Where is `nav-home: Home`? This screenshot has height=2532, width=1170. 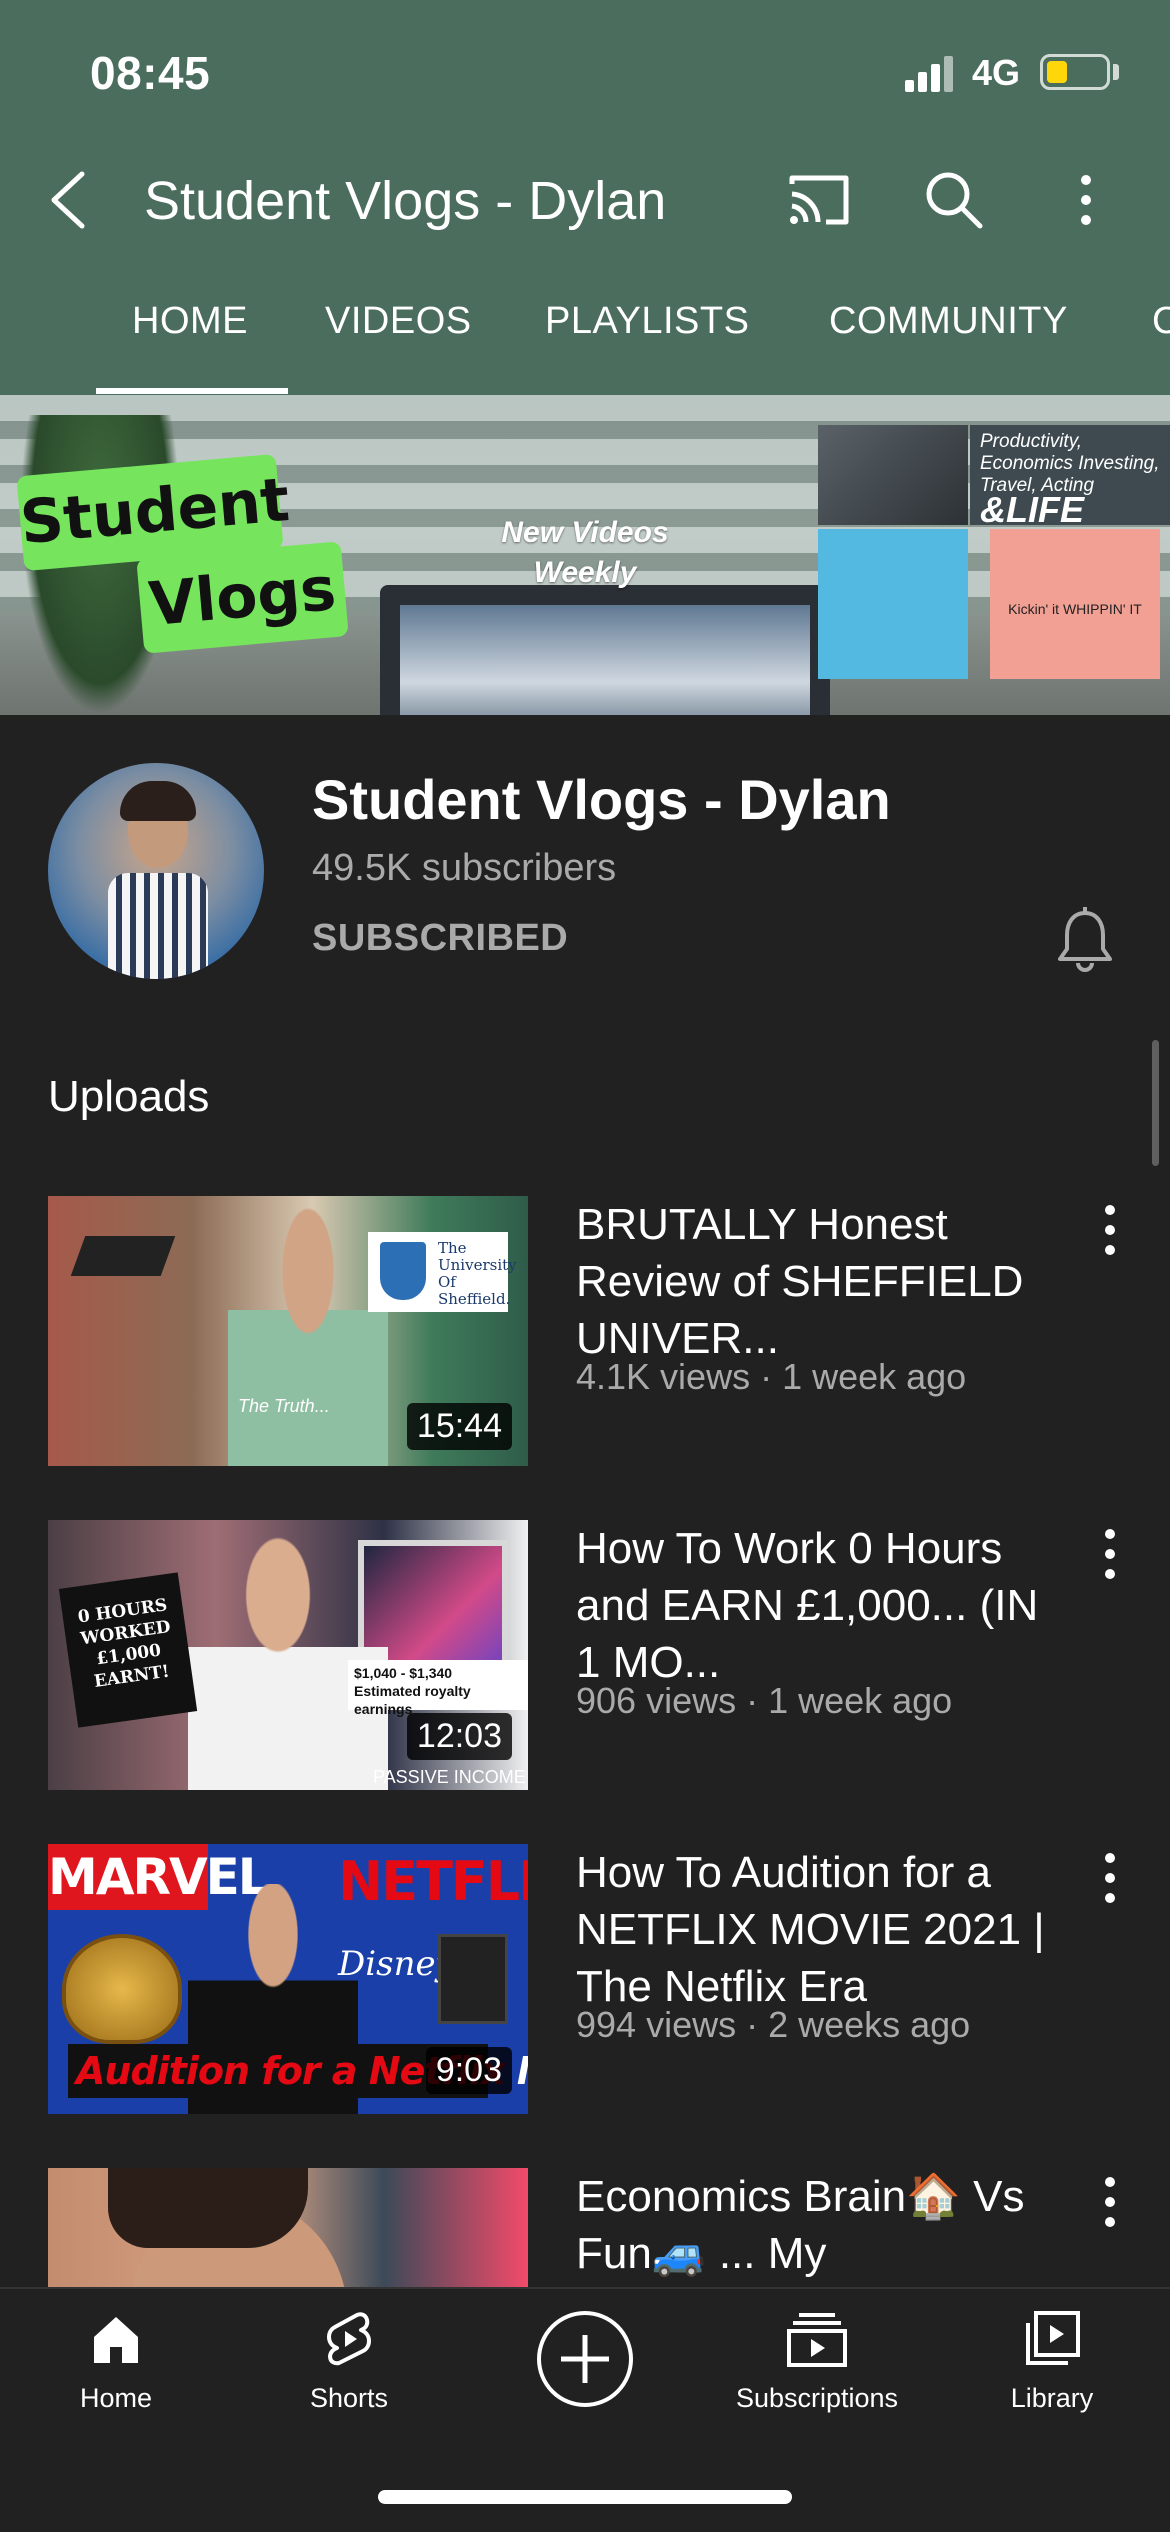
nav-home: Home is located at coordinates (116, 2361).